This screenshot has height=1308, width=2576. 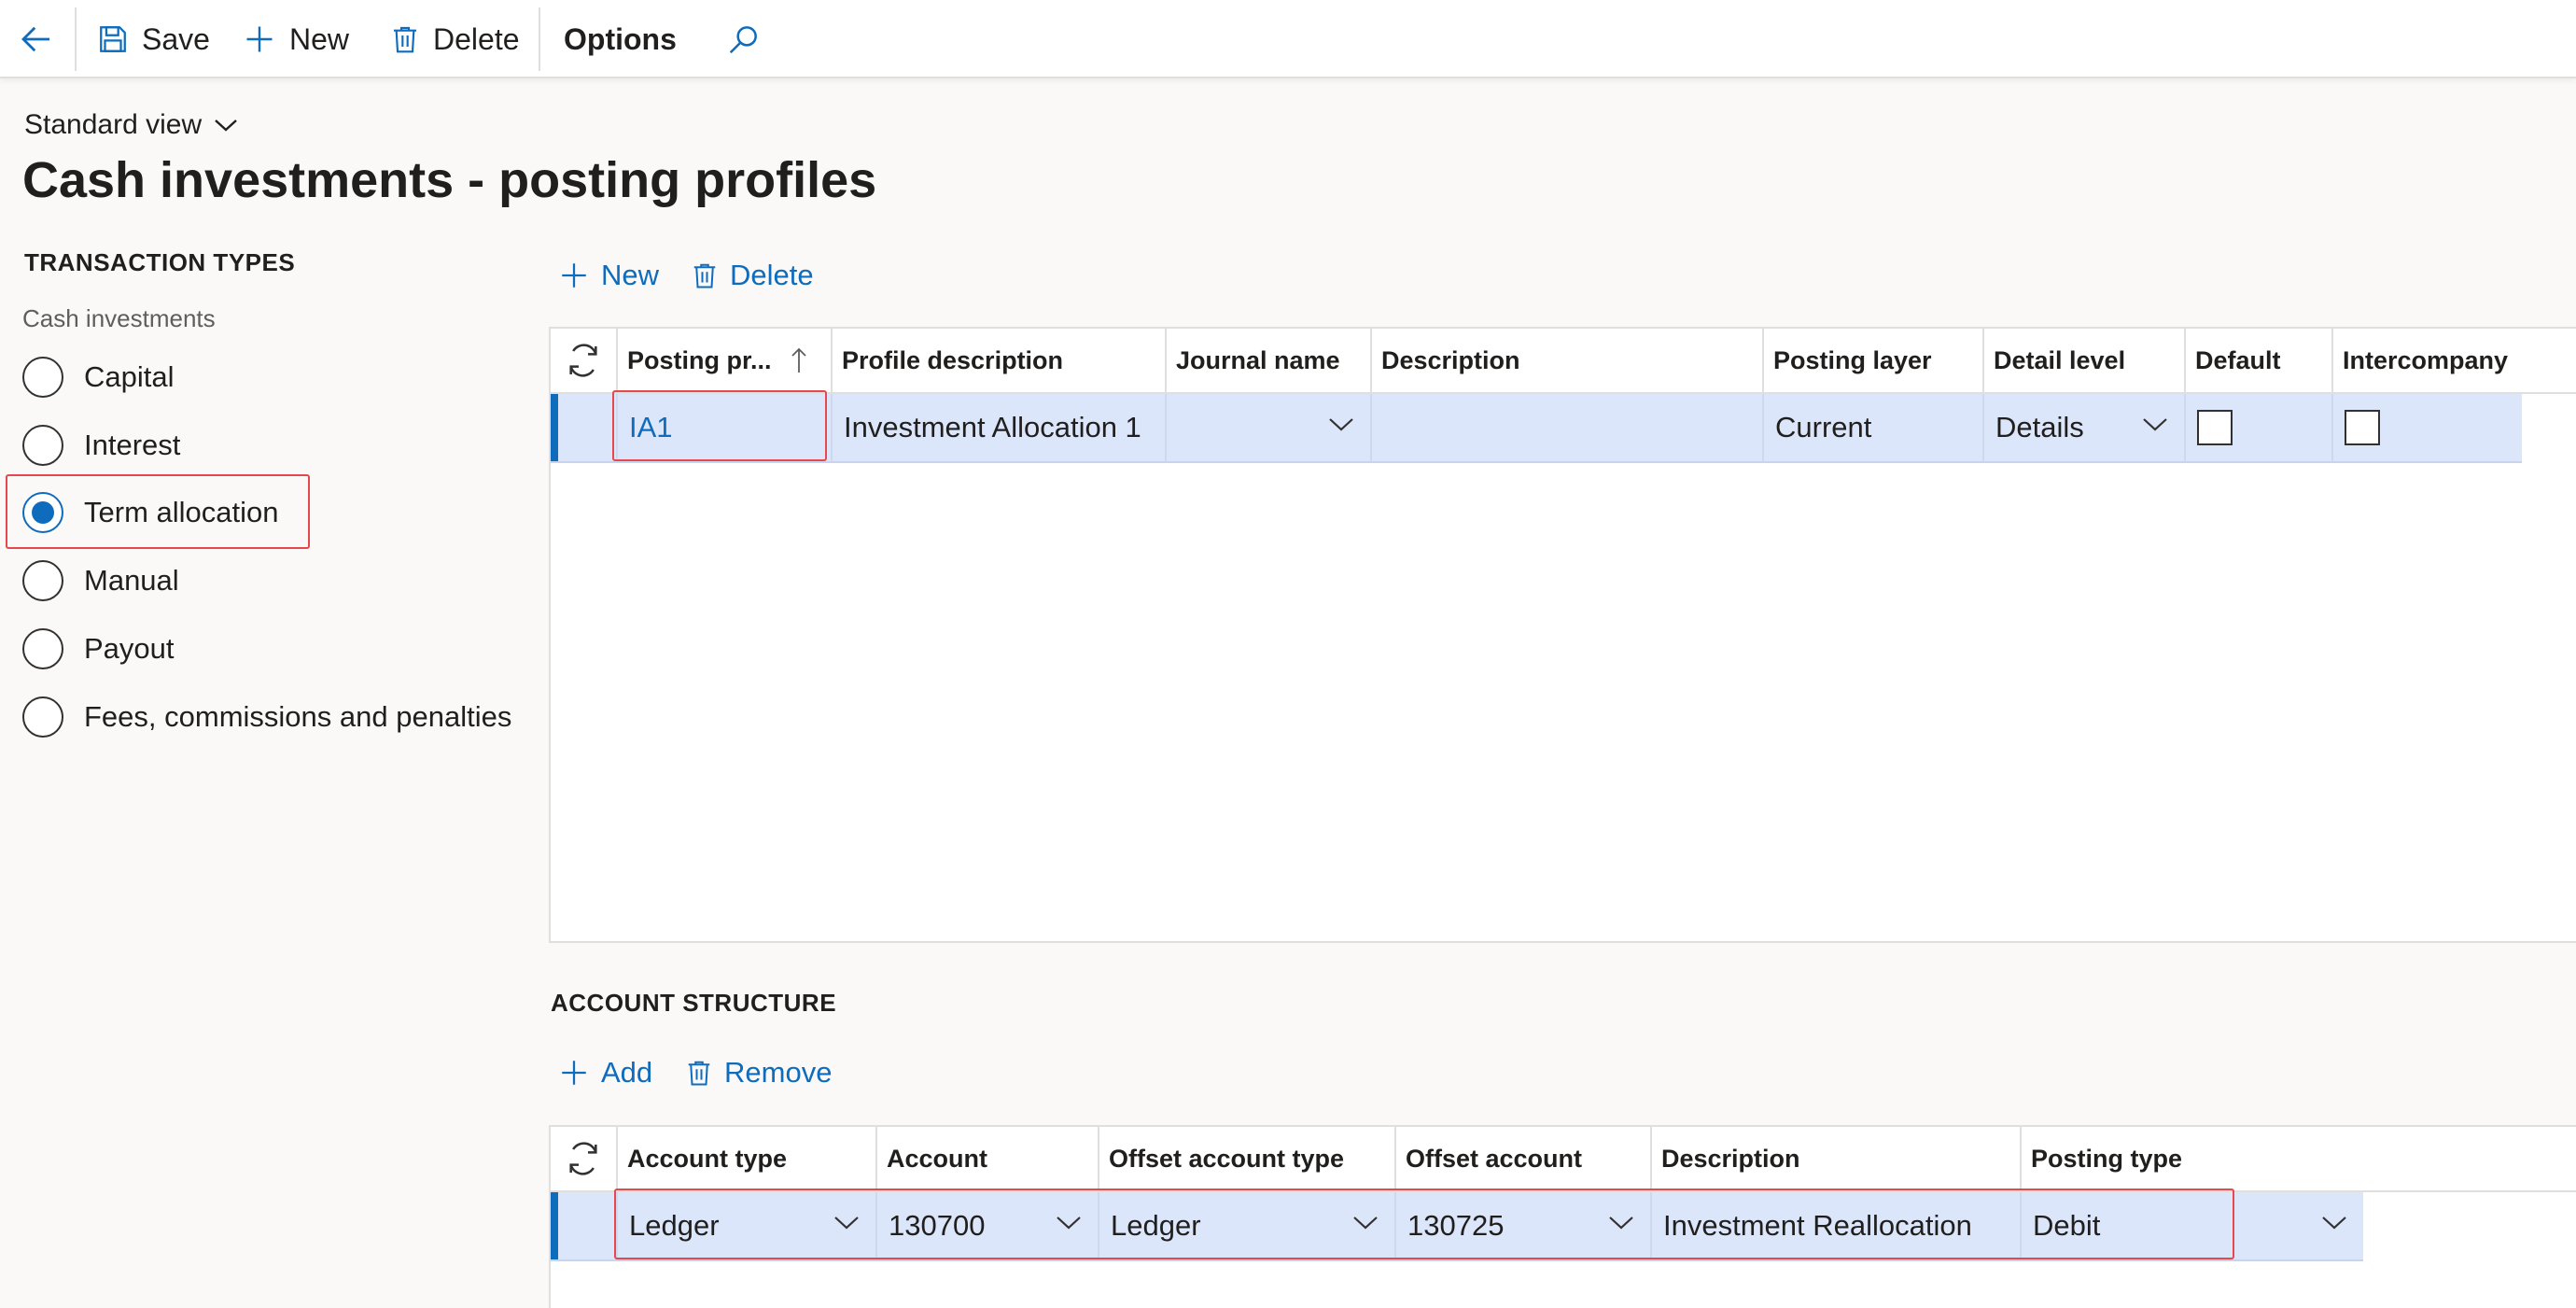 I want to click on radio-payout: Payout, so click(x=98, y=649).